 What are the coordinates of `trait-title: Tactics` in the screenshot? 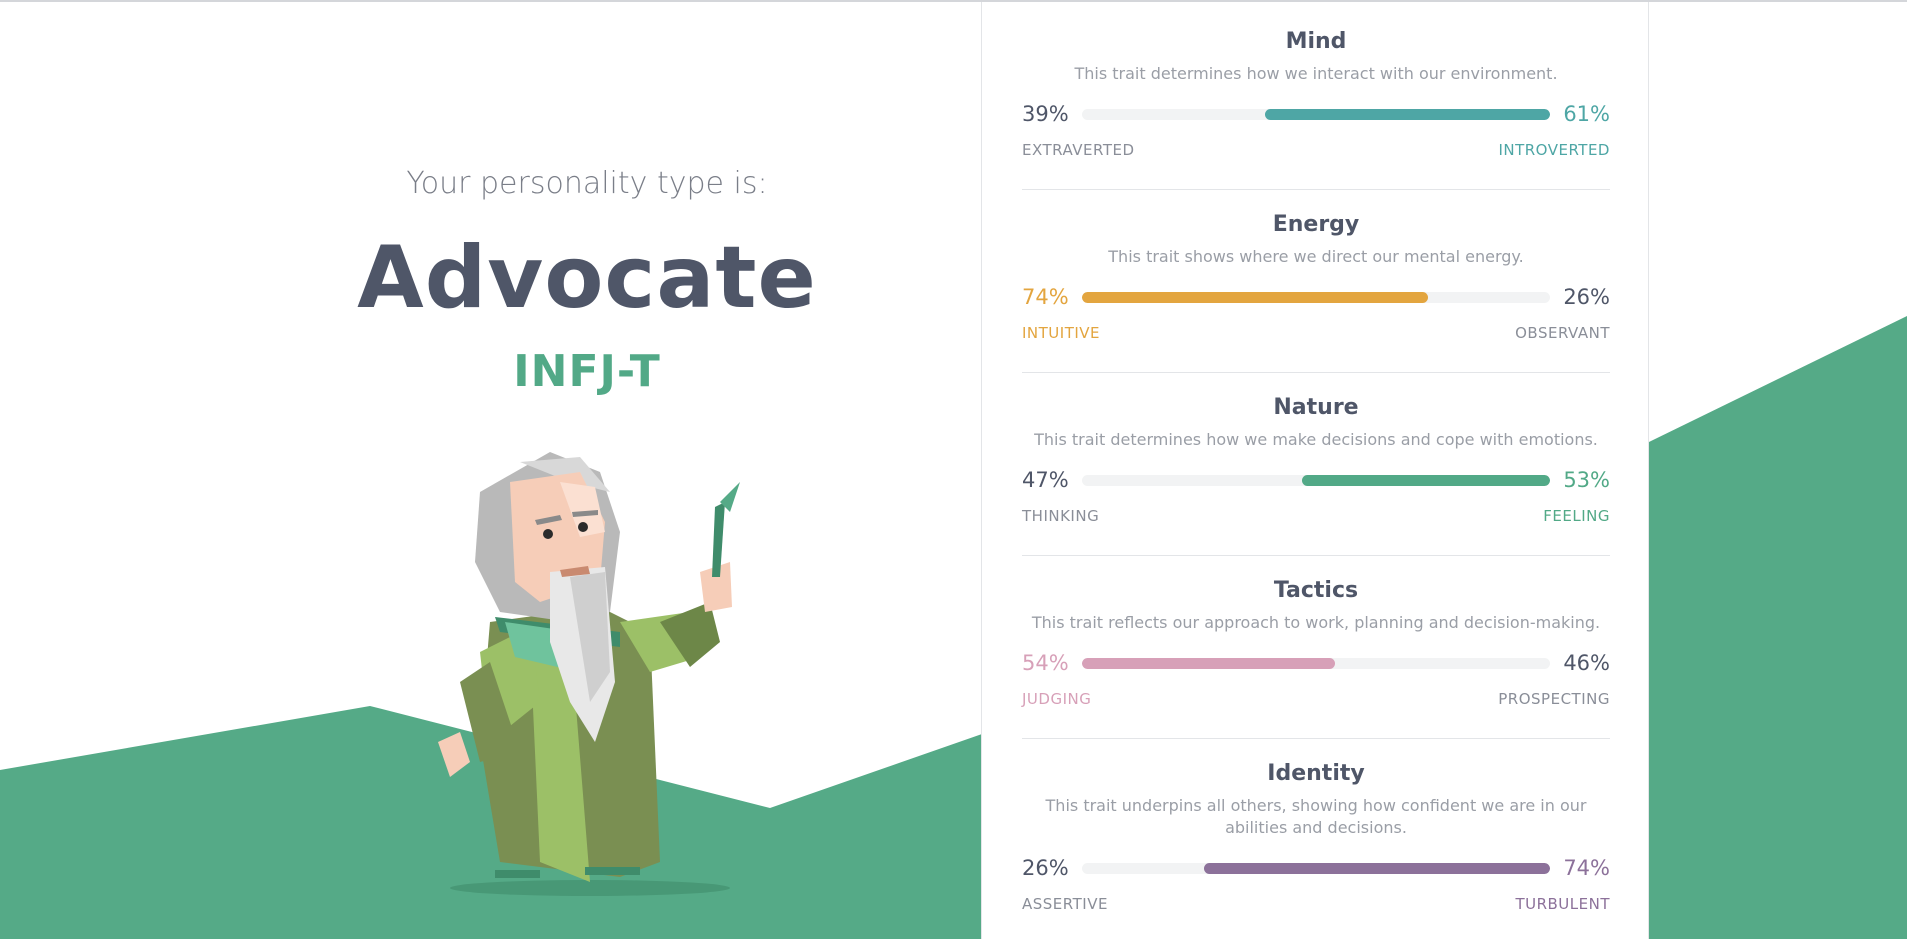 It's located at (1316, 590).